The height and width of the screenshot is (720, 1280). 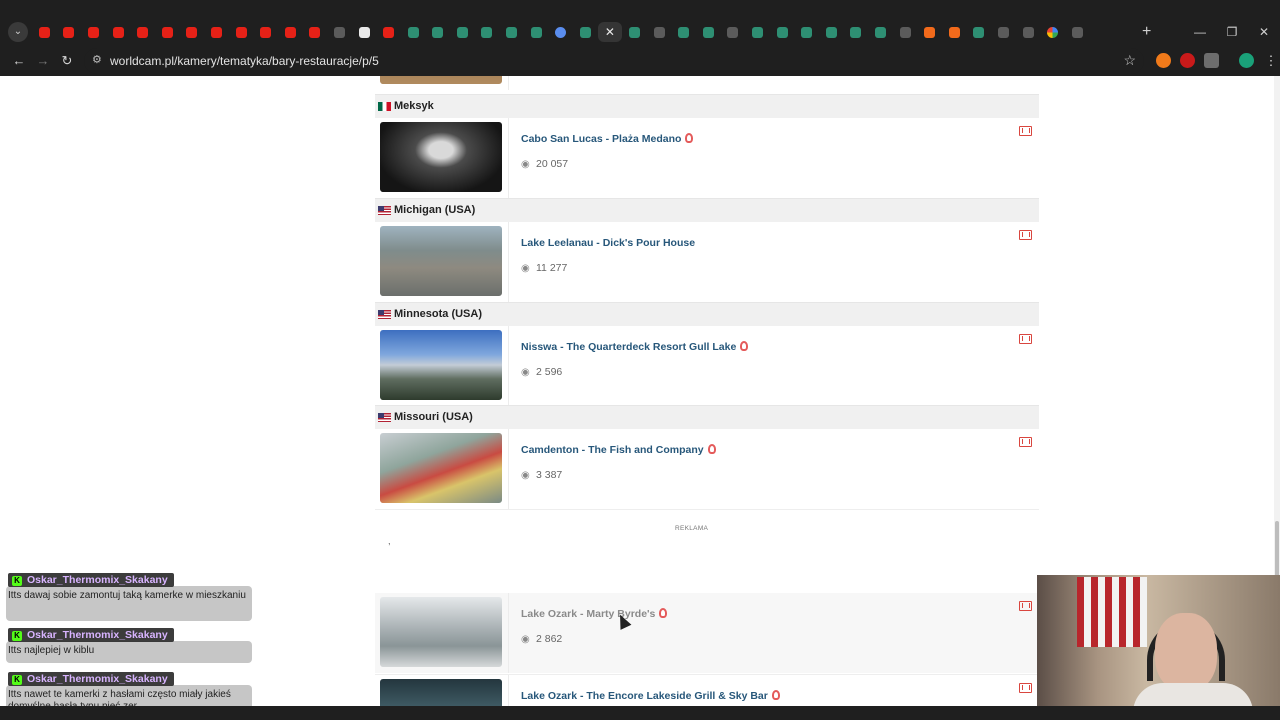 I want to click on restore-icon: ❐, so click(x=1232, y=32).